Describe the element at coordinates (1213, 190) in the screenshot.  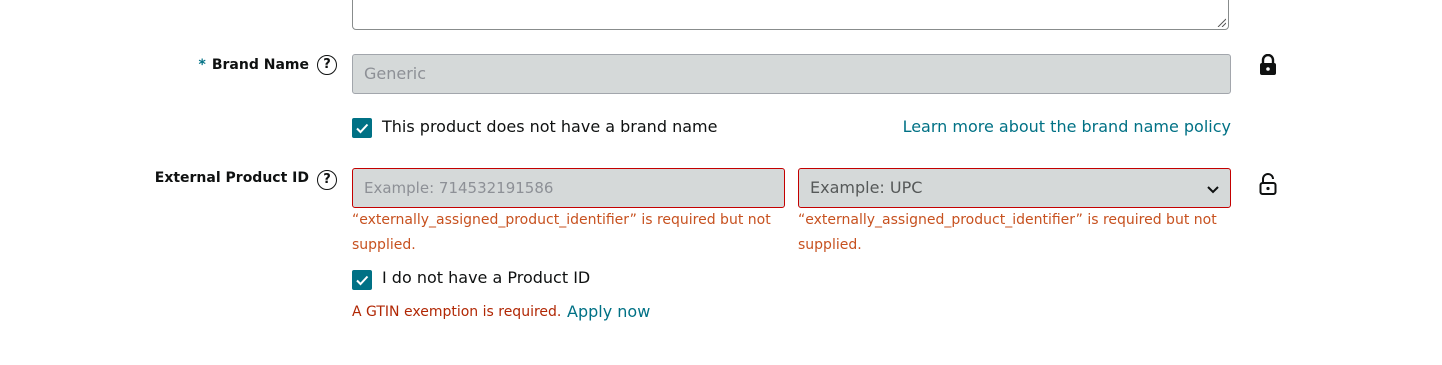
I see `chevron-down-icon` at that location.